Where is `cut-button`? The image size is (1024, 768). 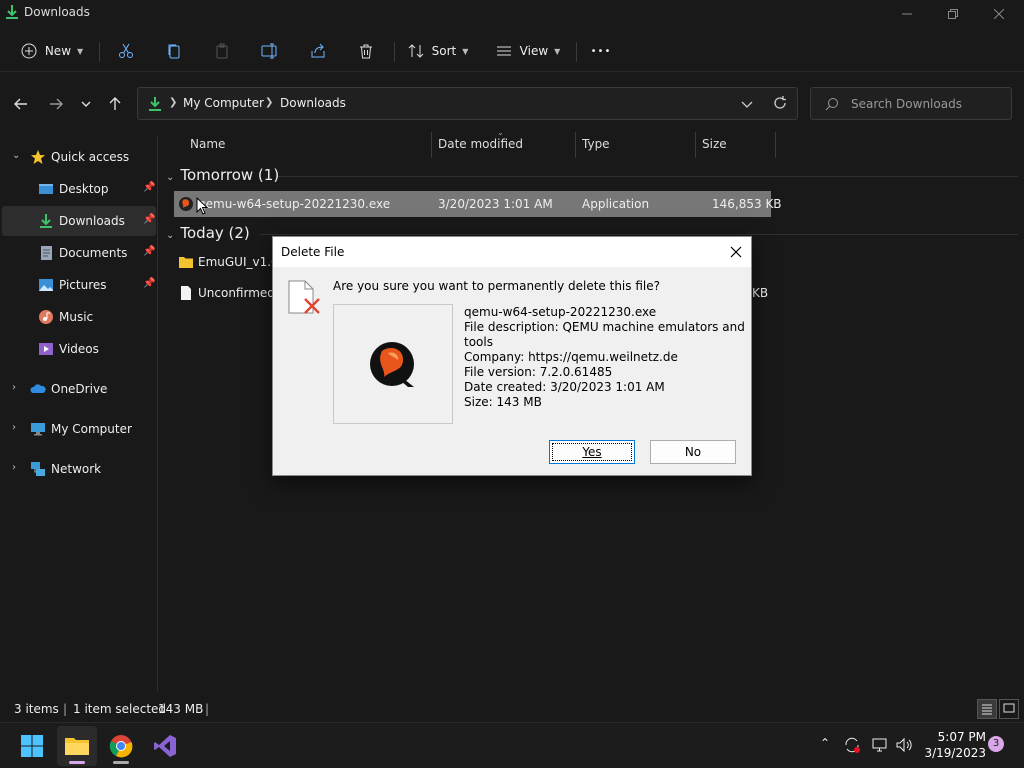 cut-button is located at coordinates (126, 51).